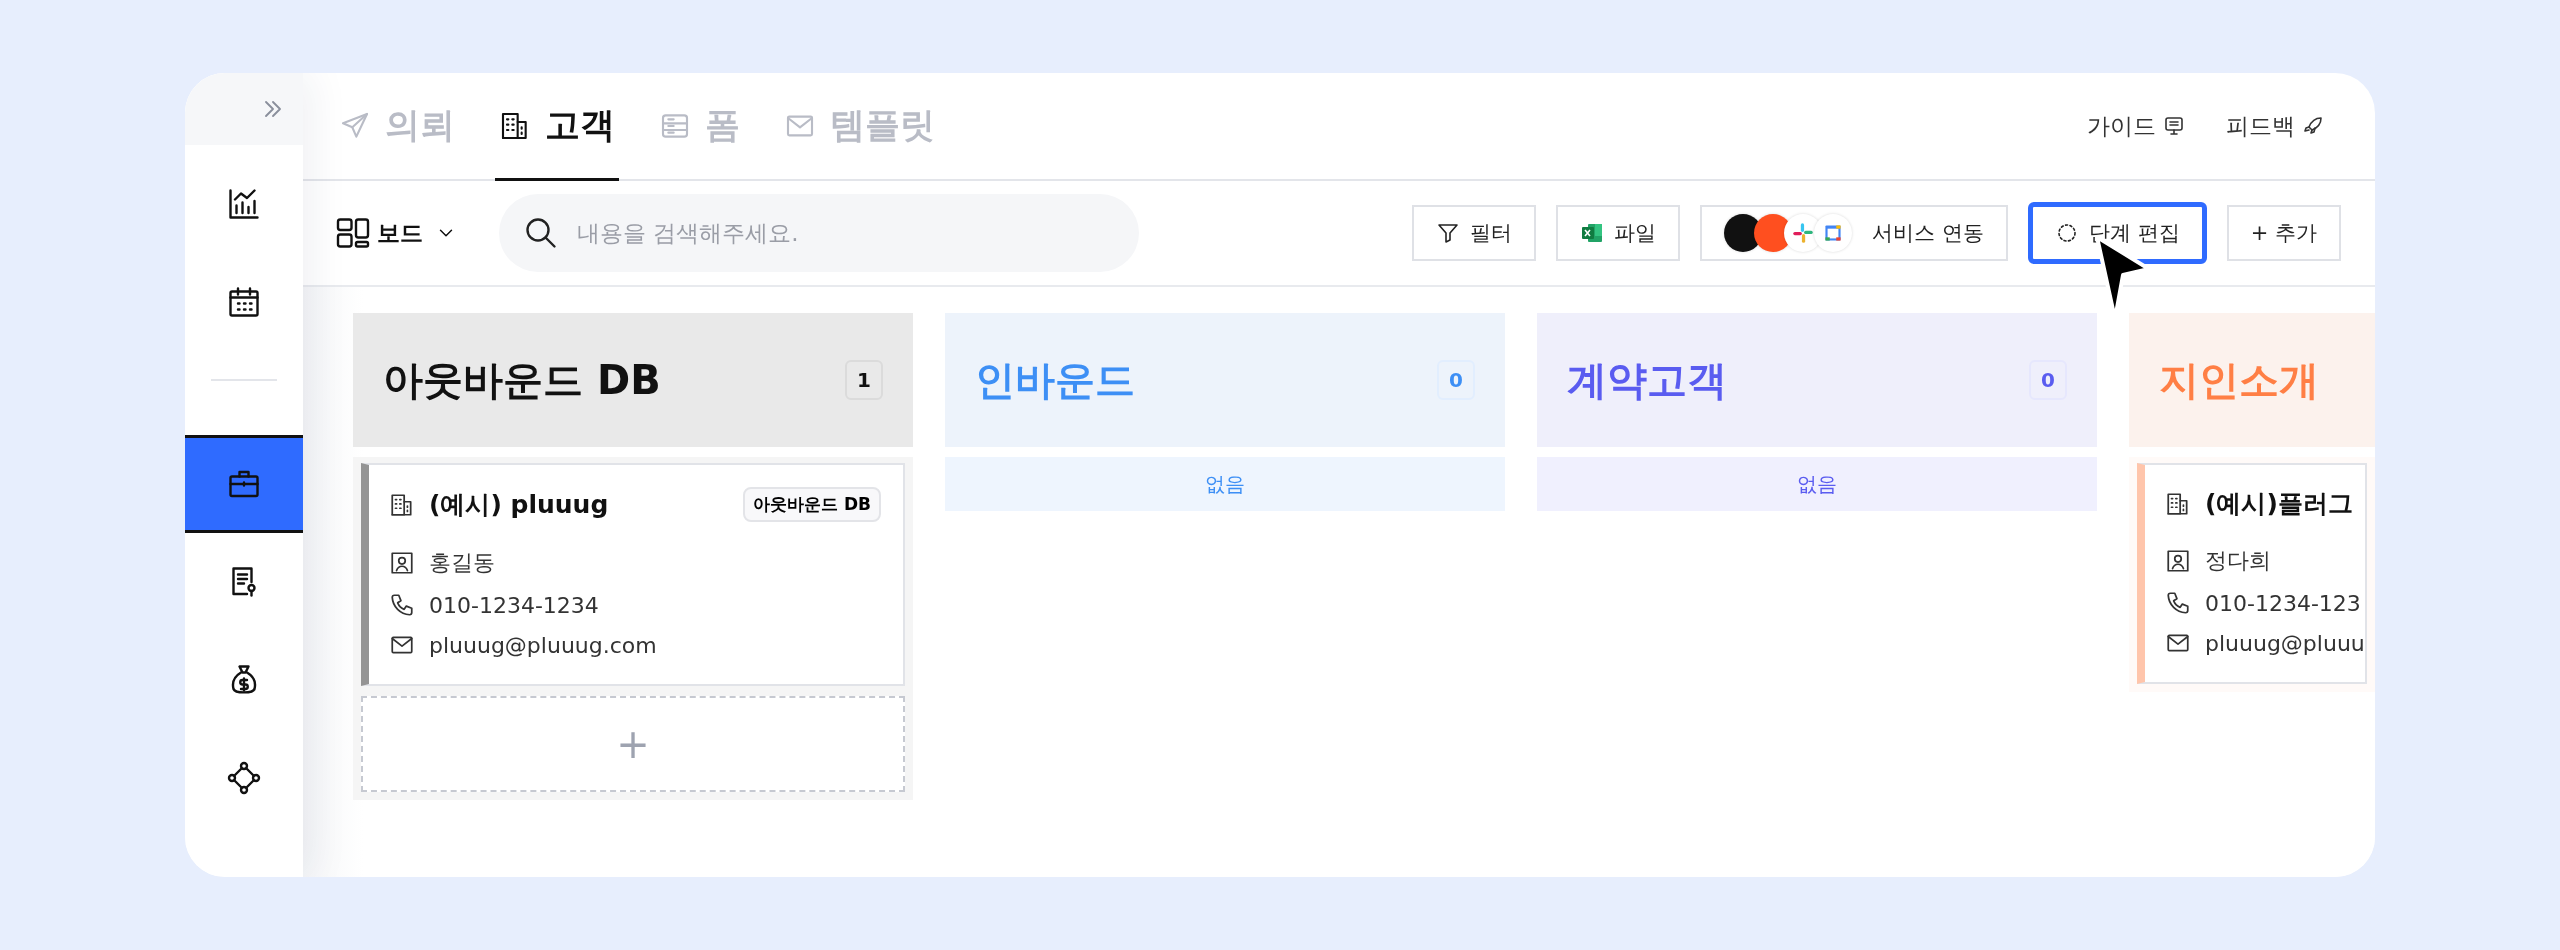  Describe the element at coordinates (353, 233) in the screenshot. I see `board-view-icon` at that location.